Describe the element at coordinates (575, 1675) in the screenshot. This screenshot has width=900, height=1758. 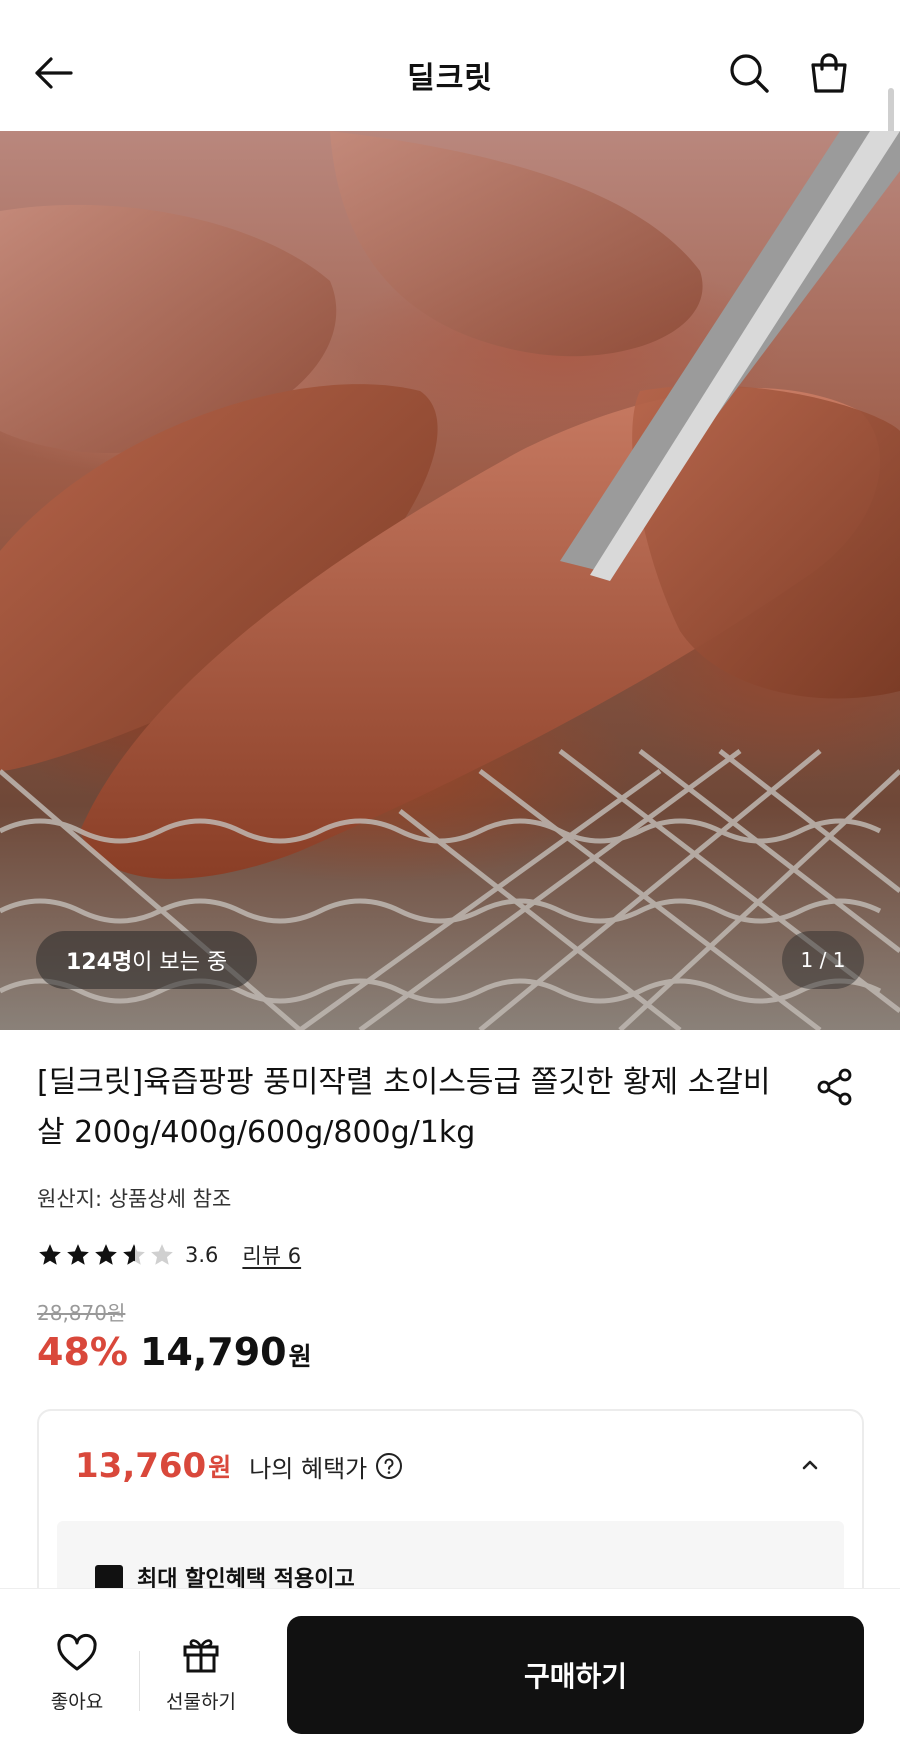
I see `buy-button: 구매하기` at that location.